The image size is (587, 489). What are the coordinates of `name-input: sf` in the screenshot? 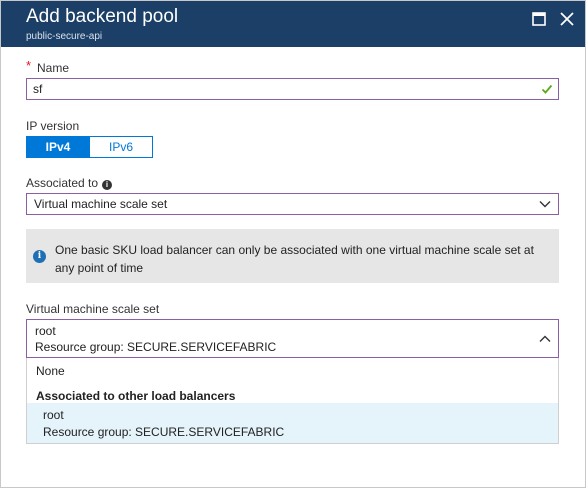 It's located at (292, 89).